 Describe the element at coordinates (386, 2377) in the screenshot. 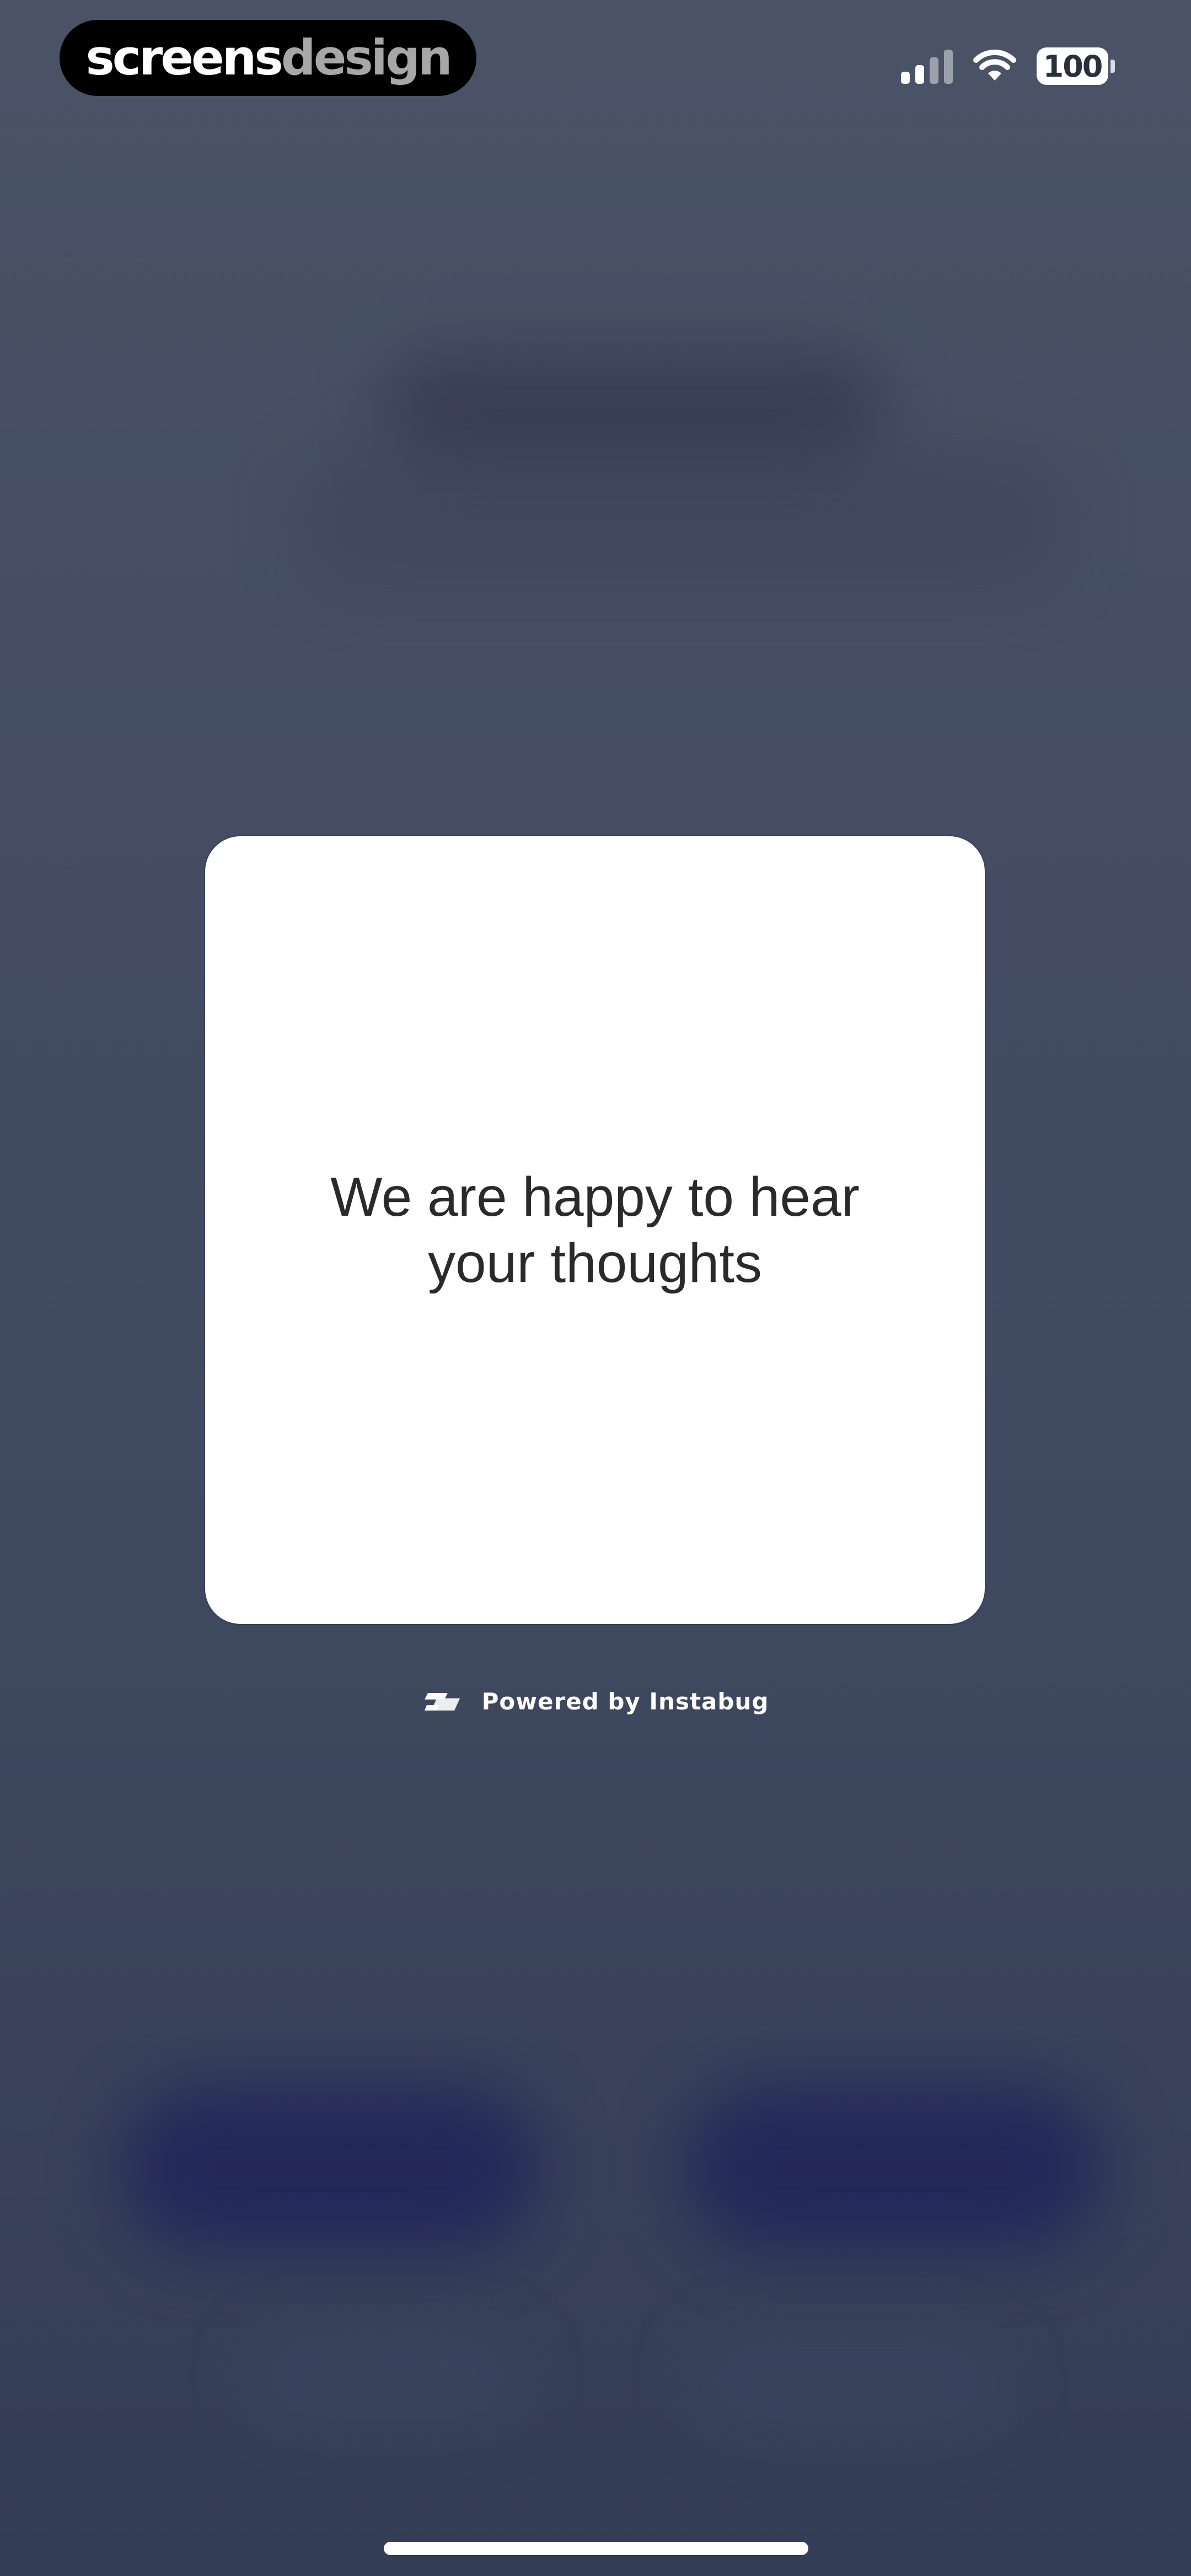

I see `blurred-footer-shape-left` at that location.